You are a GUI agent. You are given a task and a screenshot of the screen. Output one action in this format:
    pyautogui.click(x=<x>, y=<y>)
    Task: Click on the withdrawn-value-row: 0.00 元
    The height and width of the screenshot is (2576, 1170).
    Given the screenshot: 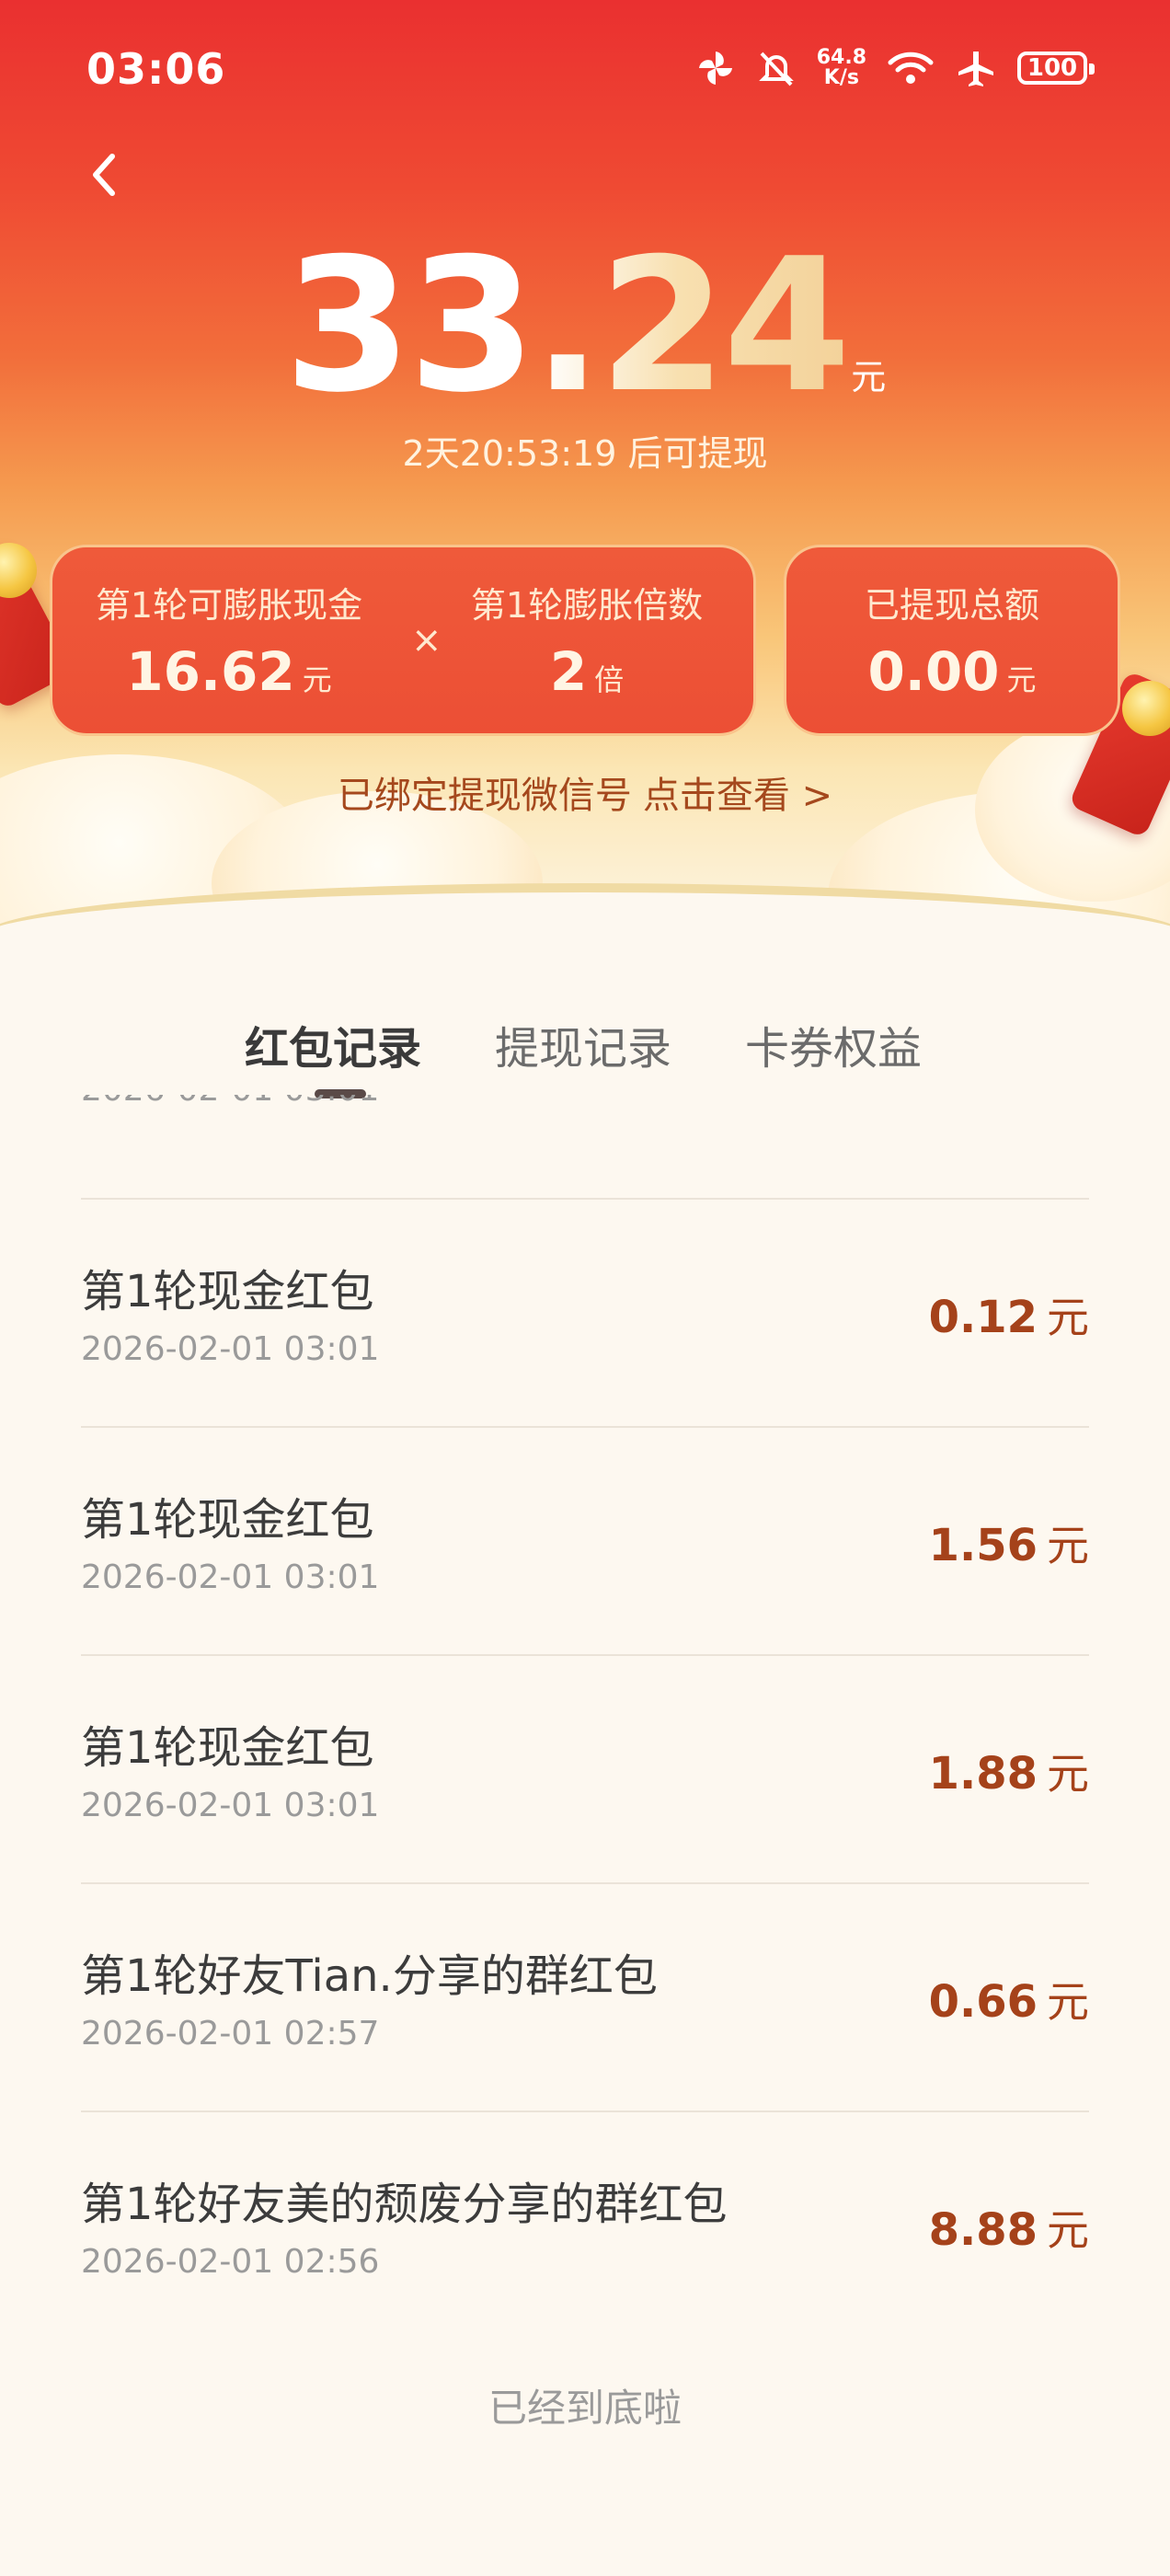 What is the action you would take?
    pyautogui.click(x=952, y=671)
    